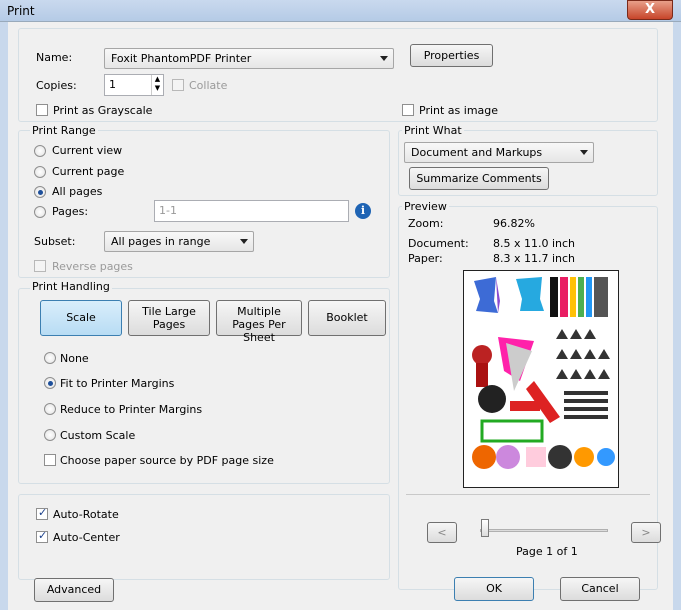  Describe the element at coordinates (40, 192) in the screenshot. I see `all-pages-radio` at that location.